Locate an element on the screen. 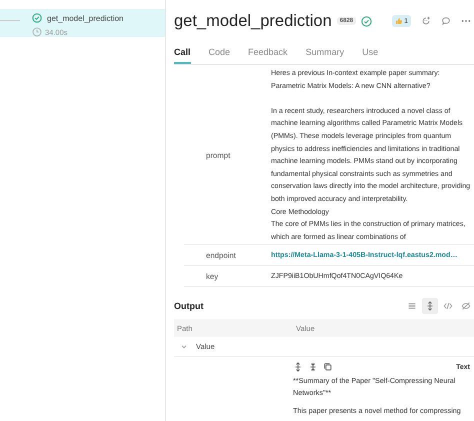 Image resolution: width=474 pixels, height=421 pixels. comment-icon is located at coordinates (446, 21).